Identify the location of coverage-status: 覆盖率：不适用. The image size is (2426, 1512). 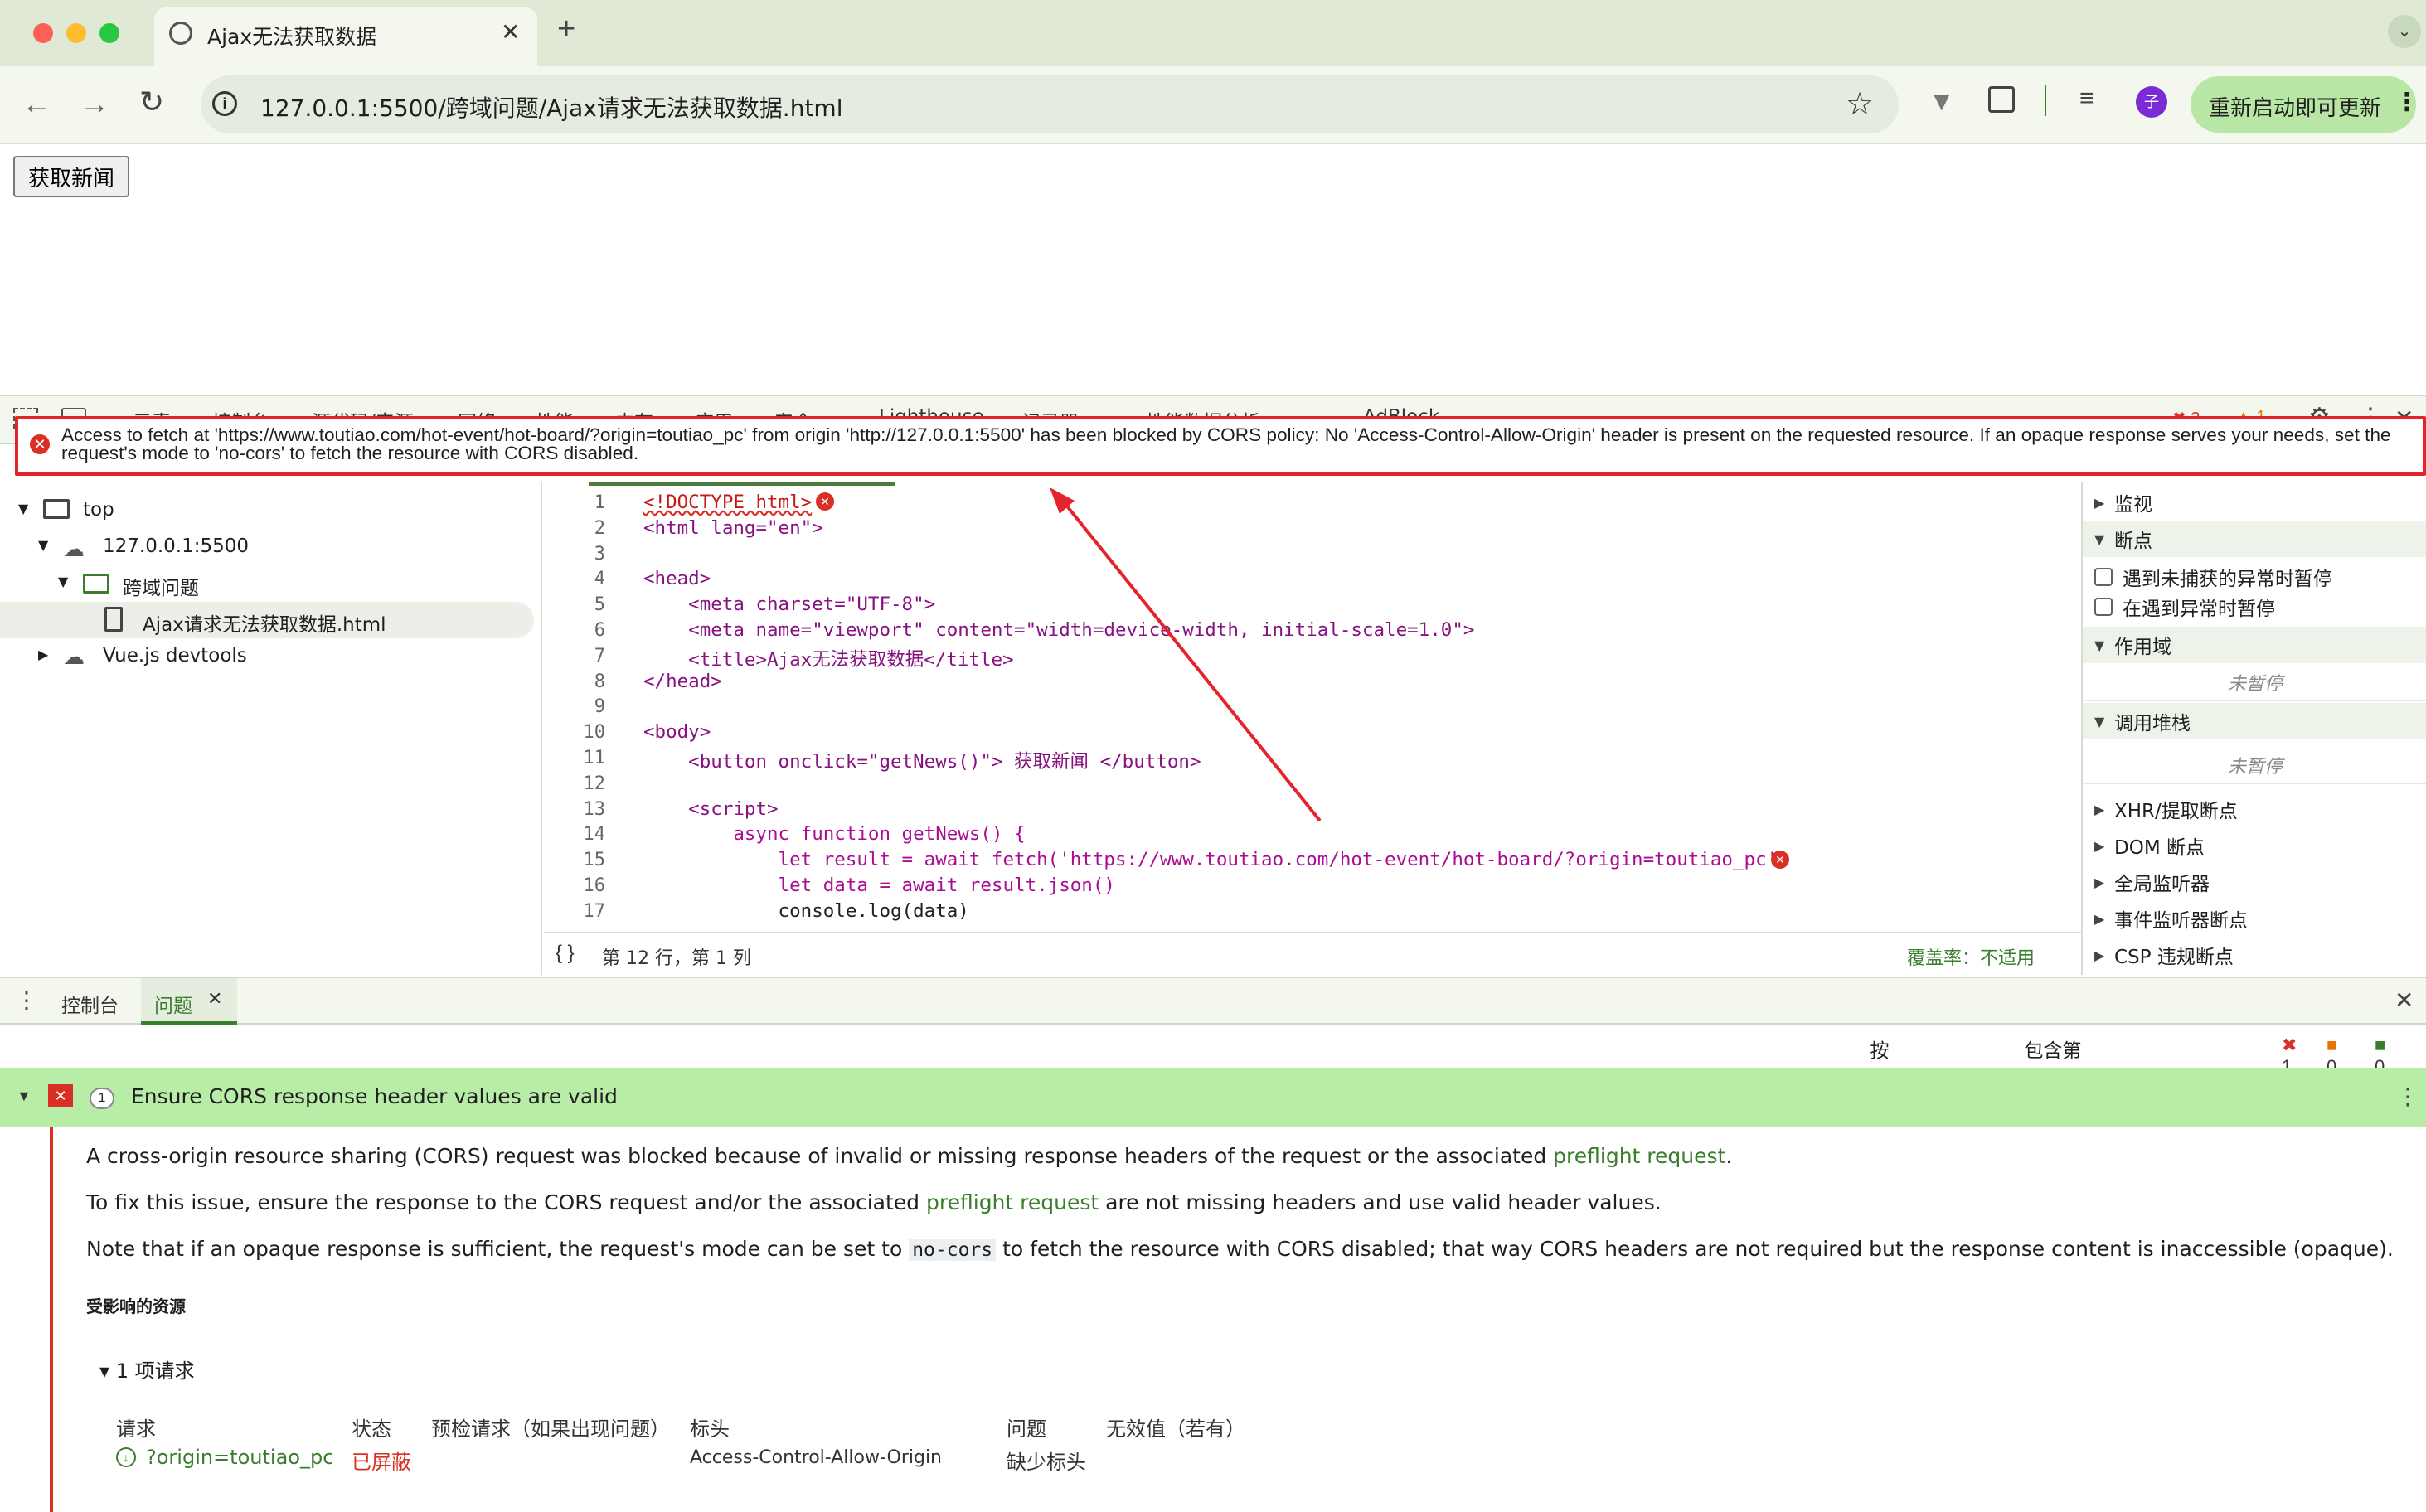
(1971, 956).